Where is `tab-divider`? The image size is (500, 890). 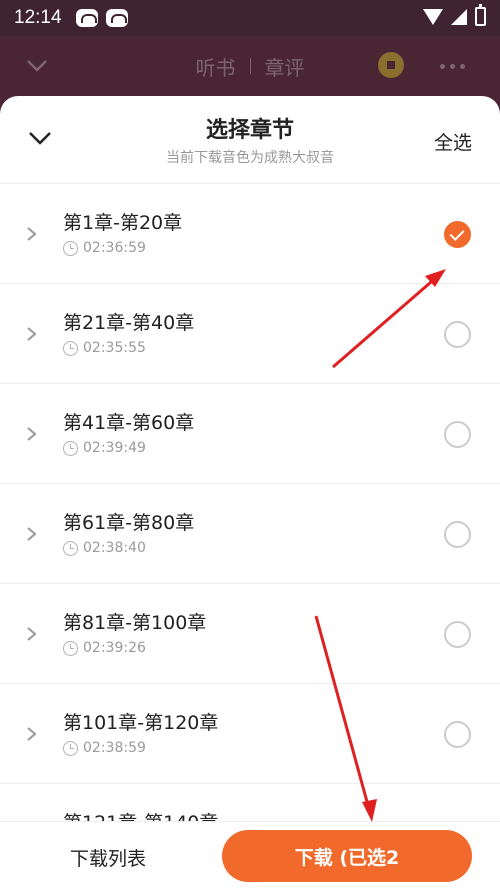
tab-divider is located at coordinates (250, 66).